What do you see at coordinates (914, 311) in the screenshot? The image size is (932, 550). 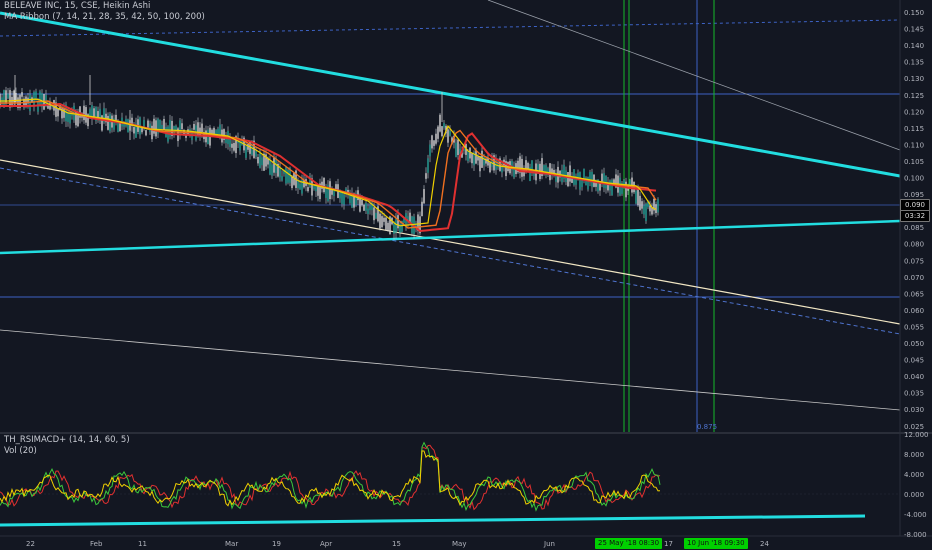 I see `price-tick-label: 0.060` at bounding box center [914, 311].